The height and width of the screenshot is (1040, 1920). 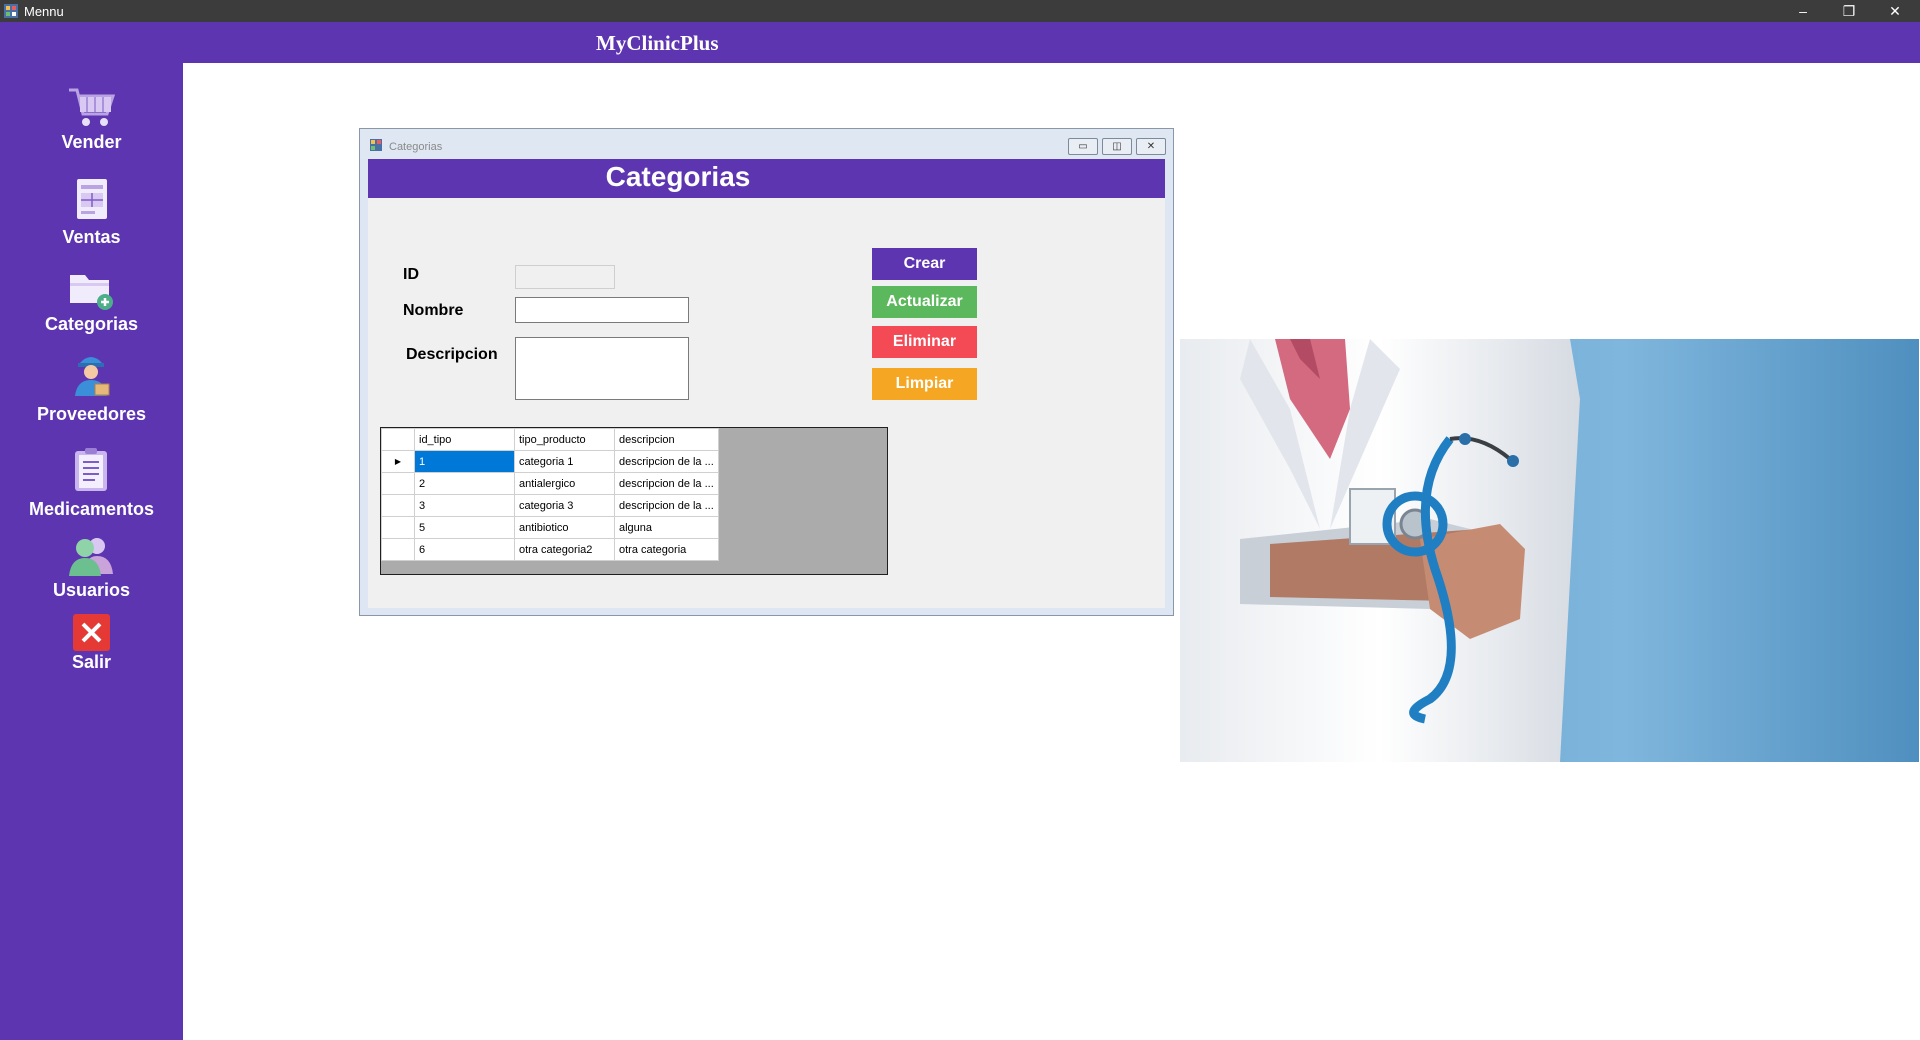 What do you see at coordinates (91, 292) in the screenshot?
I see `folder-add-icon` at bounding box center [91, 292].